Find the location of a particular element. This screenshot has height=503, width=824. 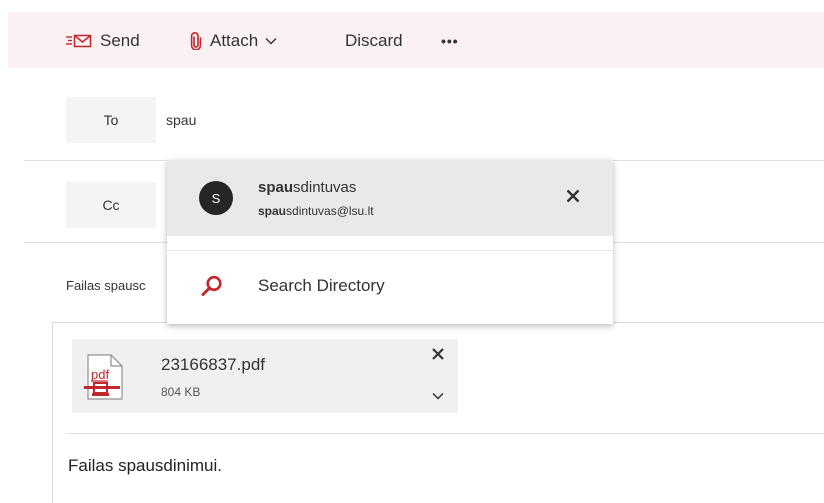

search-directory-item: Search Directory is located at coordinates (390, 288).